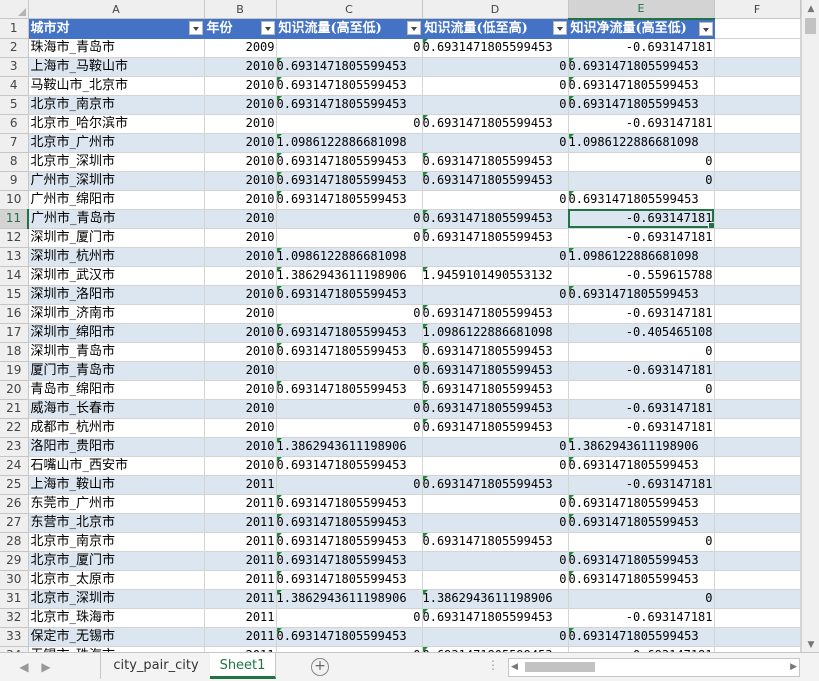 The height and width of the screenshot is (681, 819). What do you see at coordinates (116, 238) in the screenshot?
I see `cell-city-pair: 深圳市_厦门市` at bounding box center [116, 238].